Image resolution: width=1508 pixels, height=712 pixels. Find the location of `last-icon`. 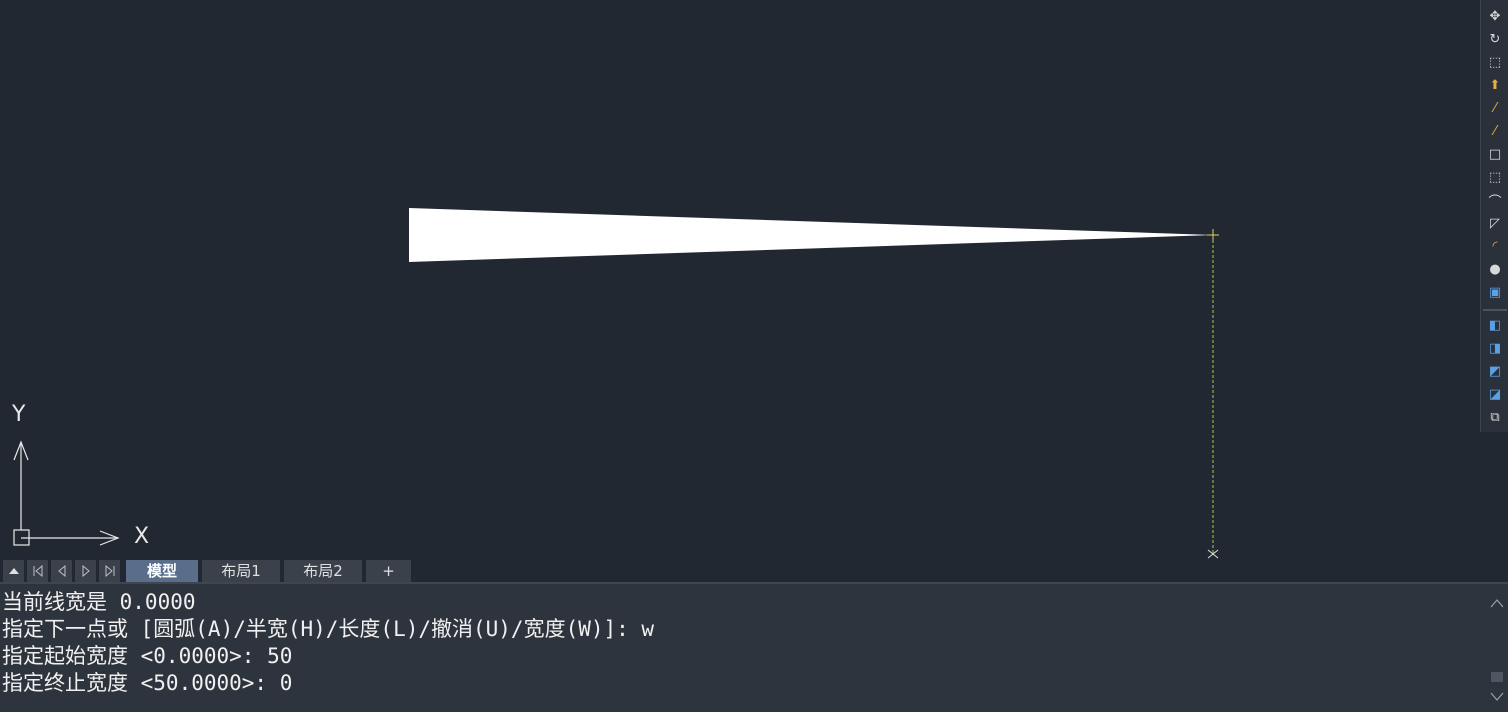

last-icon is located at coordinates (109, 571).